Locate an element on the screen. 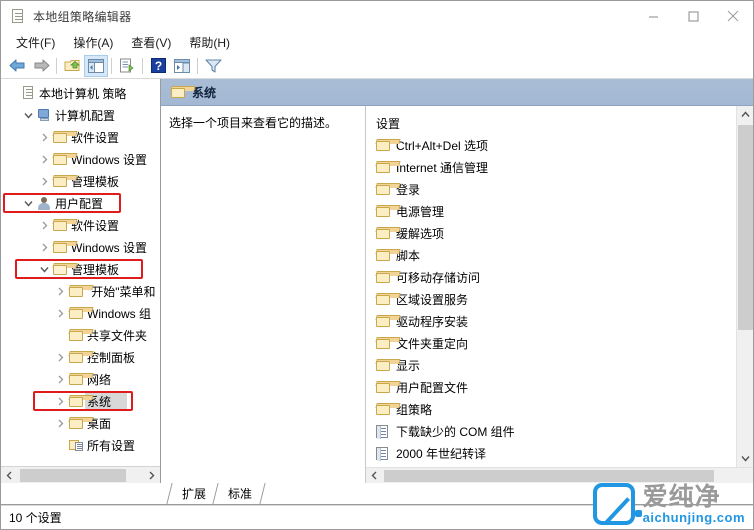 The width and height of the screenshot is (754, 530). menu-action: 操作(A) is located at coordinates (93, 42).